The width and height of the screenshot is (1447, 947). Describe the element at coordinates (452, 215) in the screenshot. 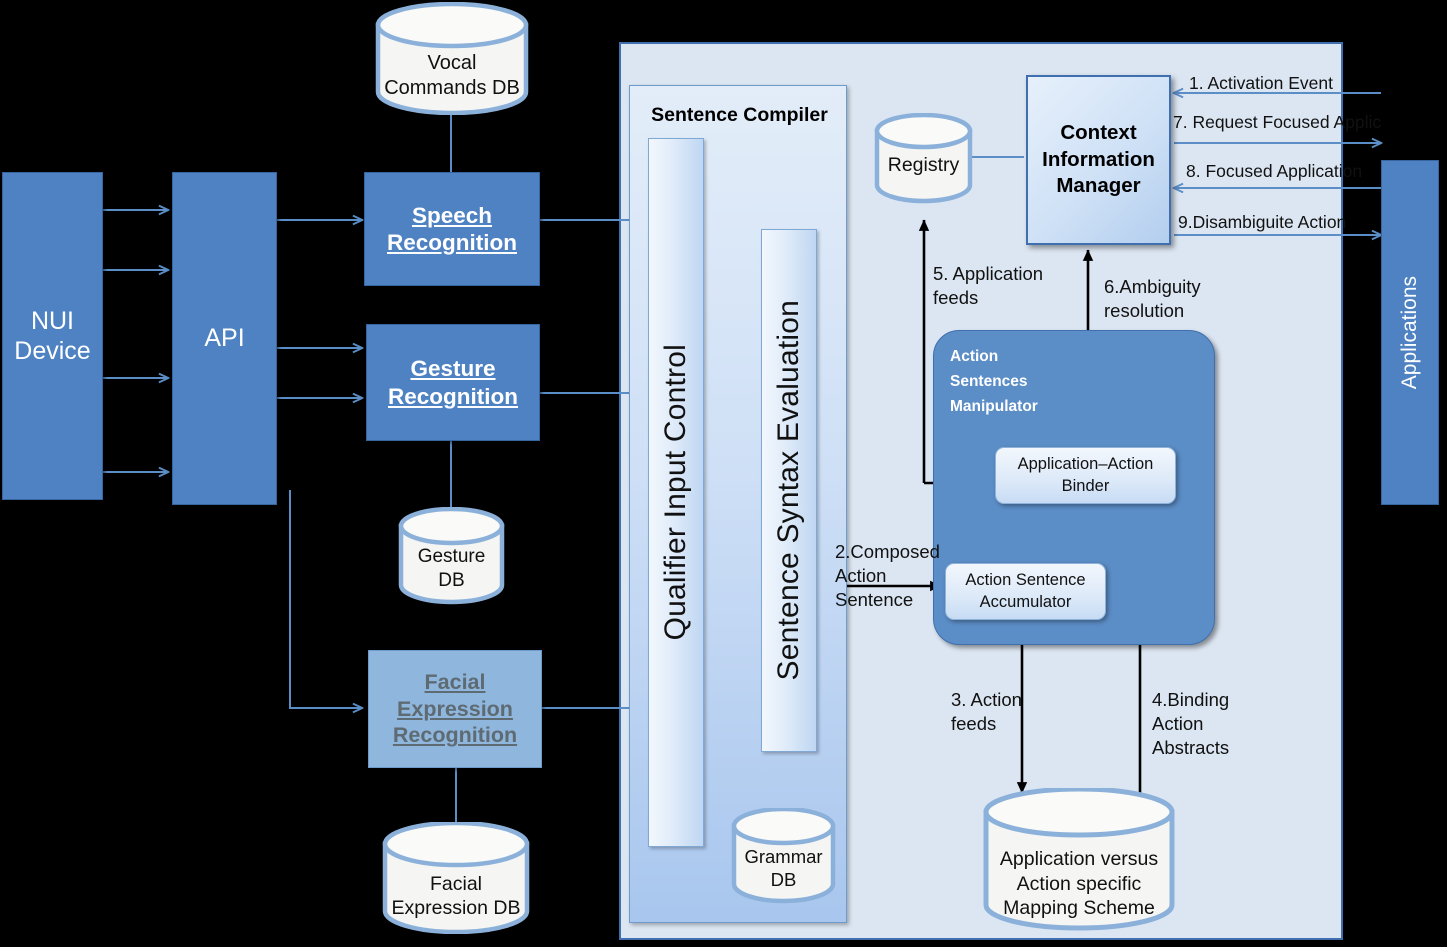

I see `speech-line-1: Speech` at that location.